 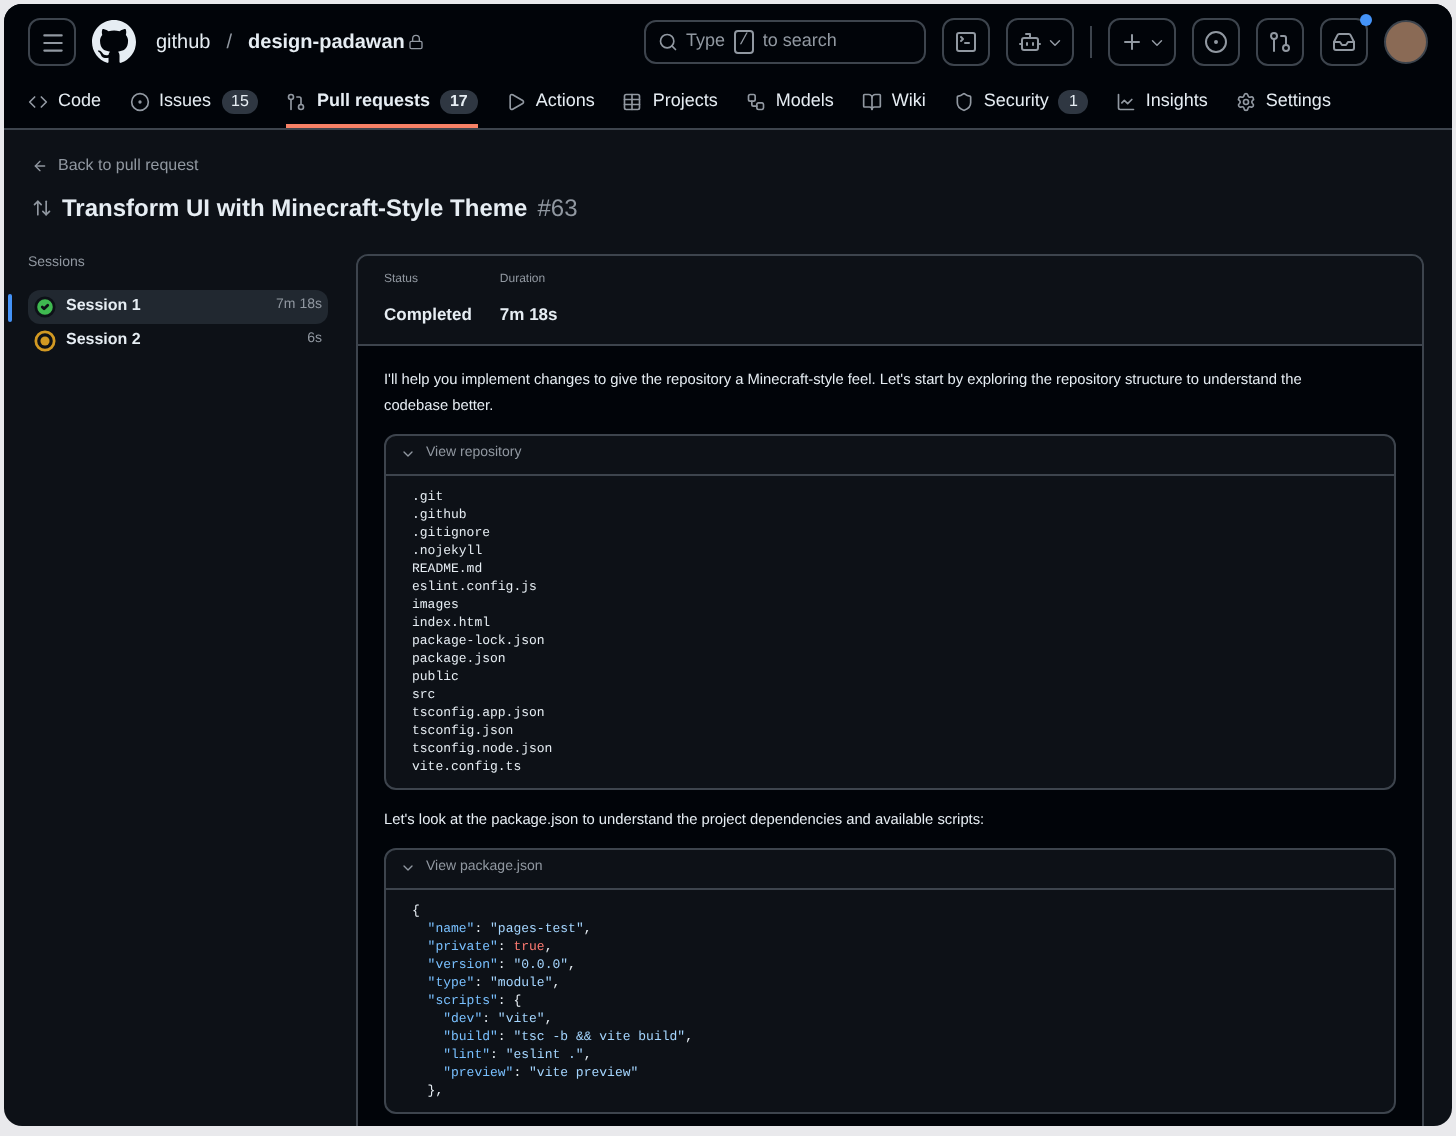 What do you see at coordinates (40, 166) in the screenshot?
I see `arrow-left-icon` at bounding box center [40, 166].